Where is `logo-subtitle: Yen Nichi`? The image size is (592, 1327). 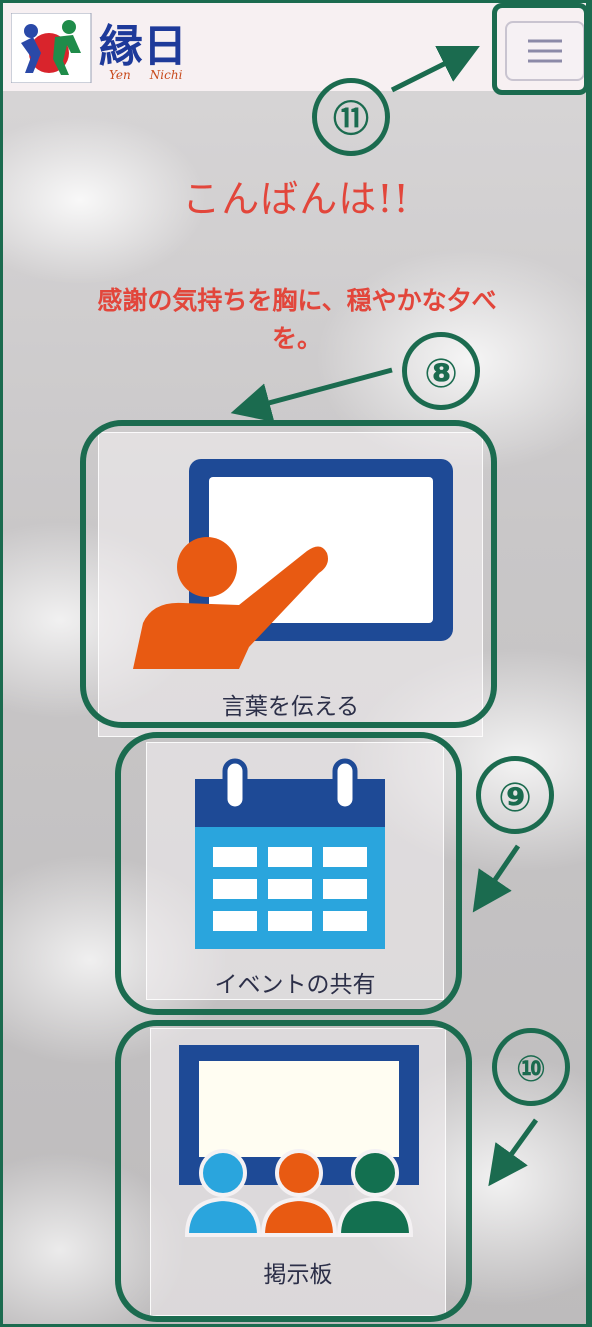
logo-subtitle: Yen Nichi is located at coordinates (146, 75).